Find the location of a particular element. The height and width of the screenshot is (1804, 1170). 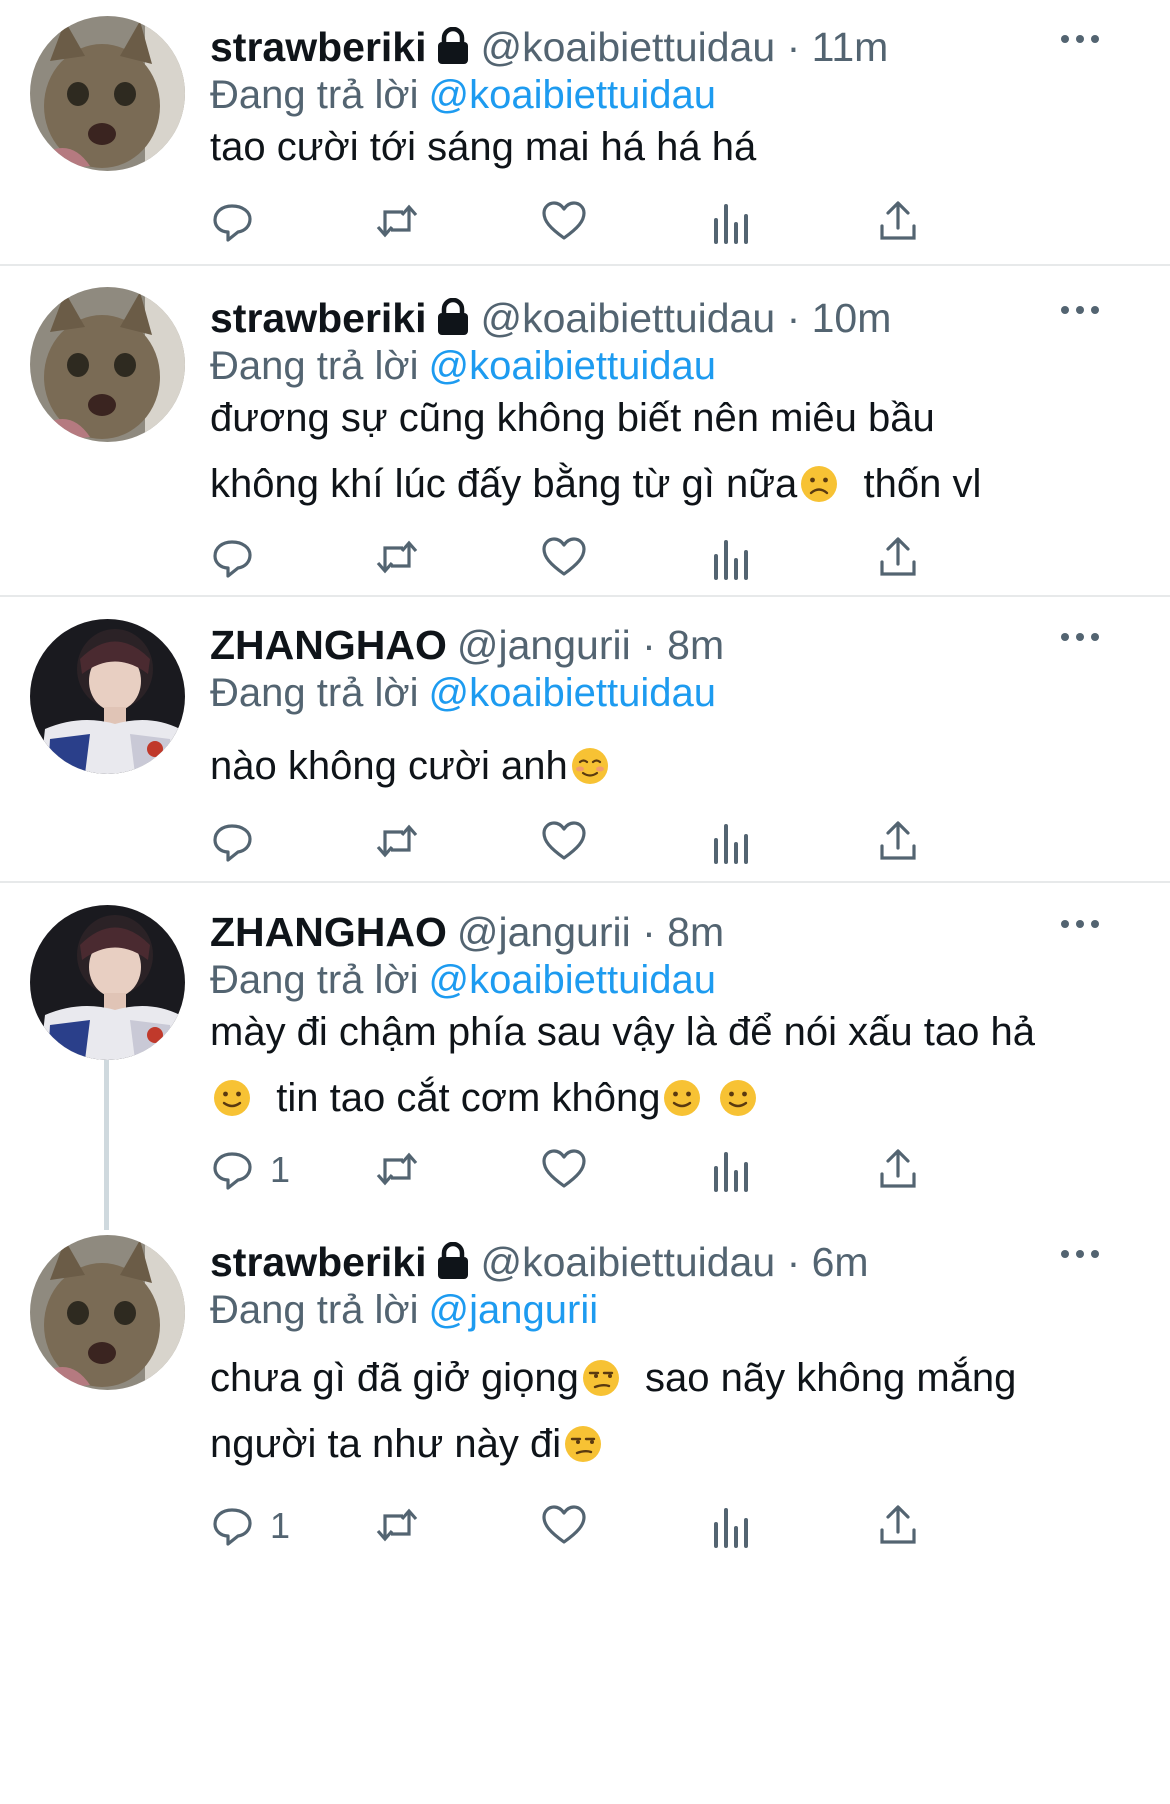

replying-to: Đang trả lời @jangurii is located at coordinates (404, 1310).